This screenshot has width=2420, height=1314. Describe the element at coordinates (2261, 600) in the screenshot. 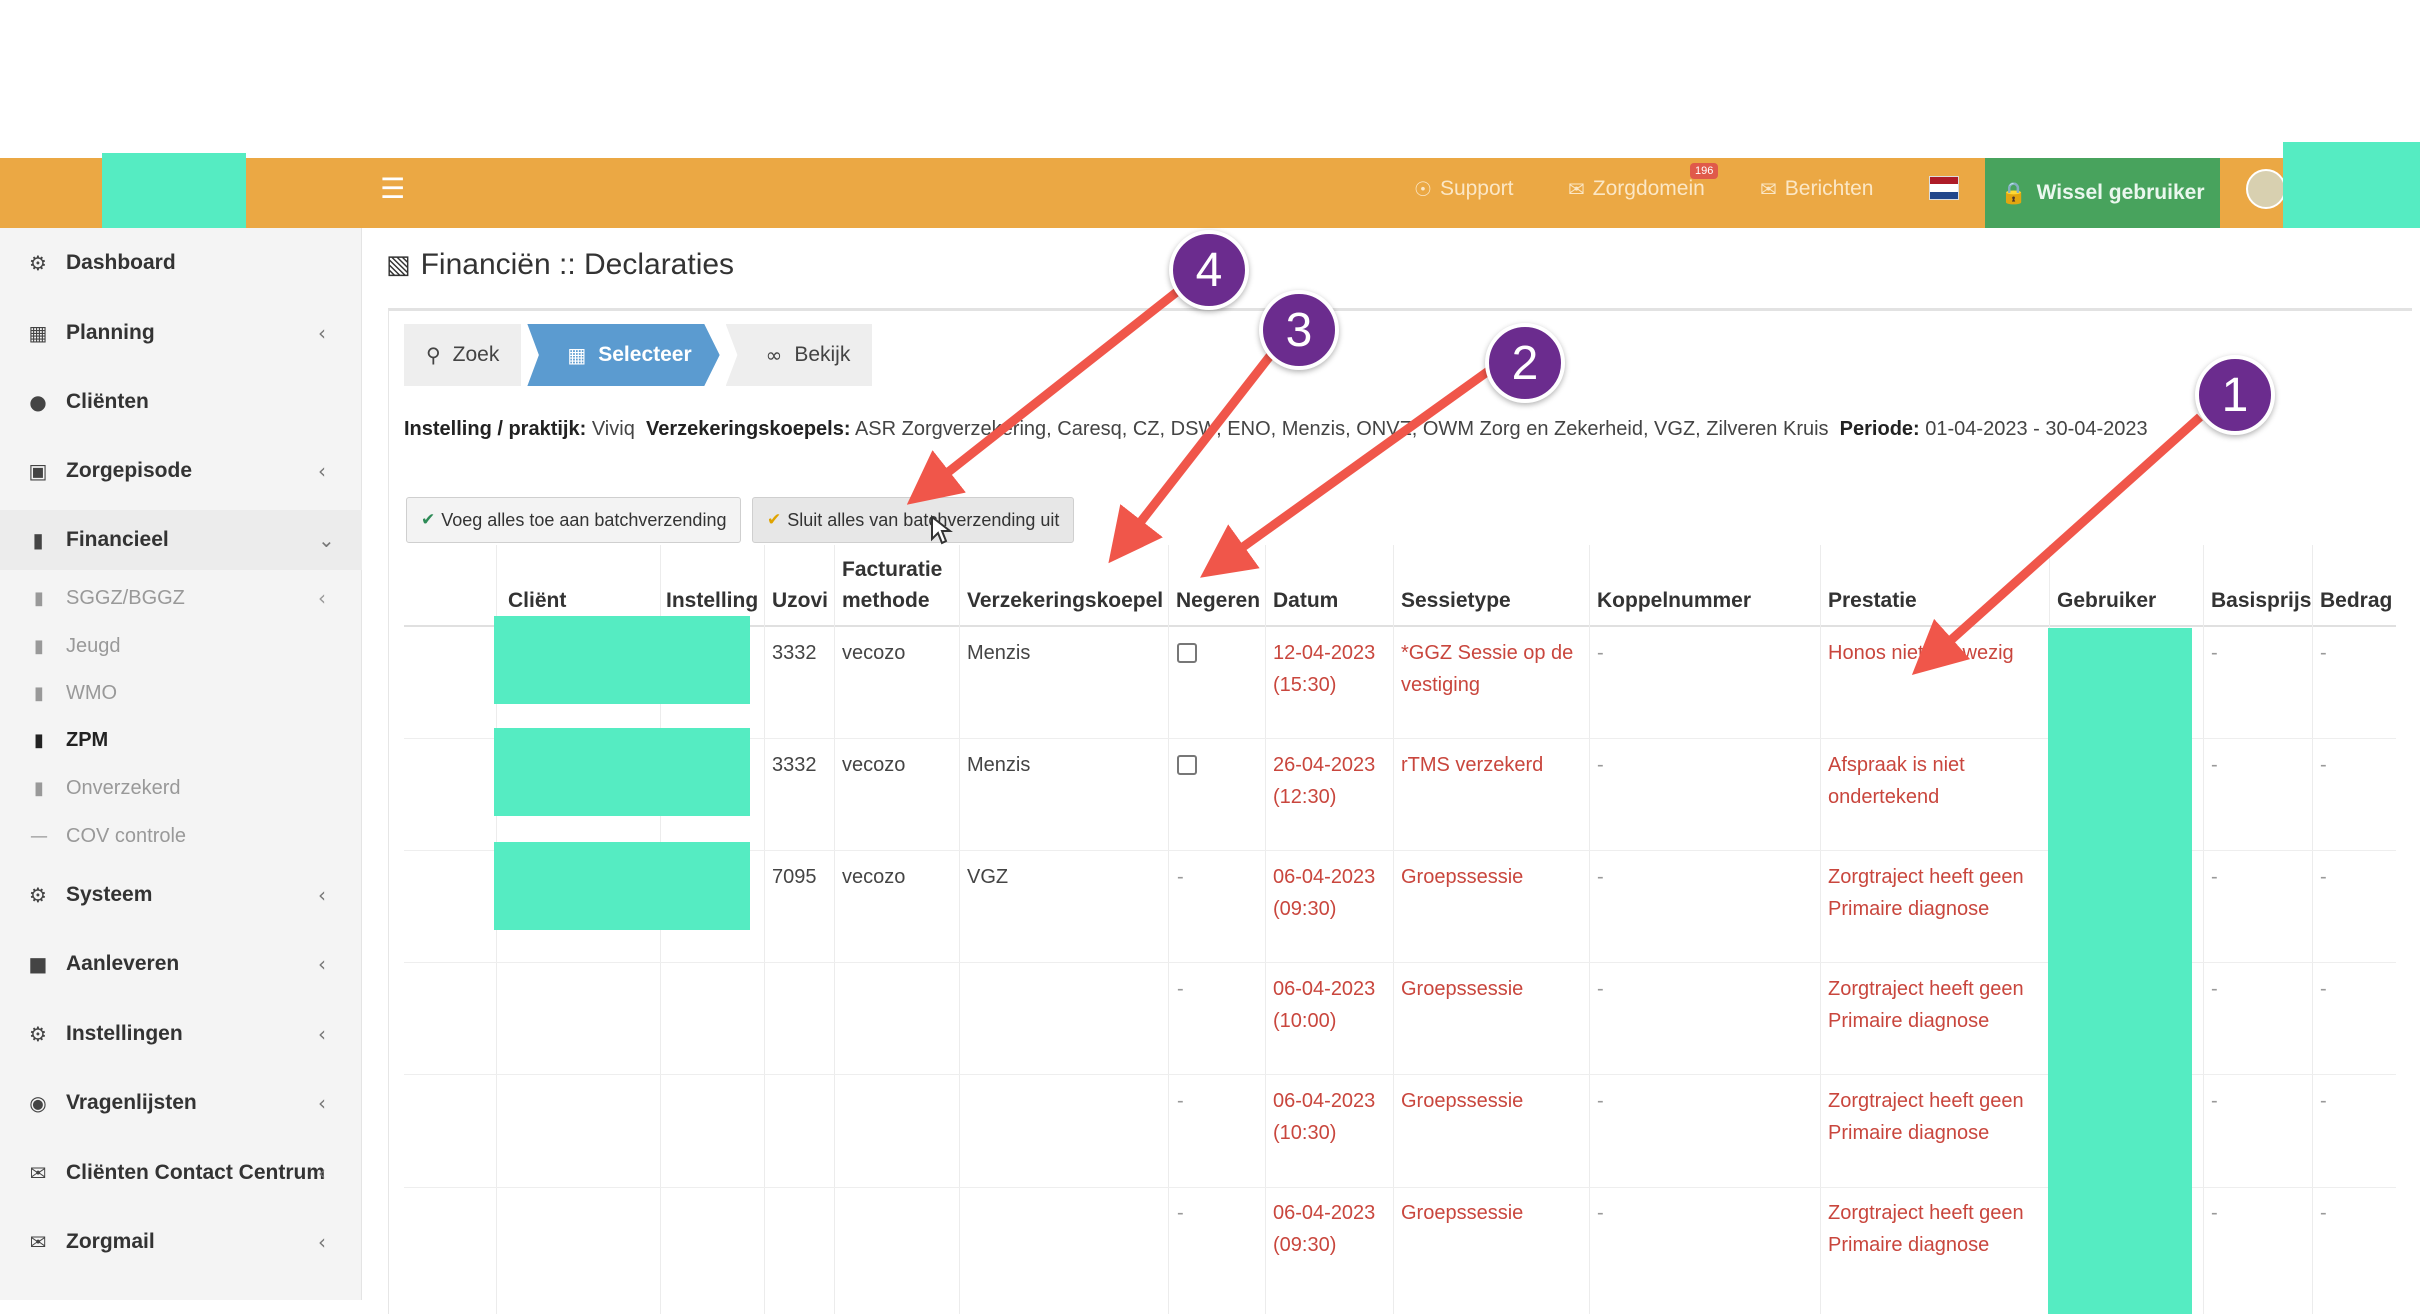

I see `column-header-basisprijs: Basisprijs` at that location.